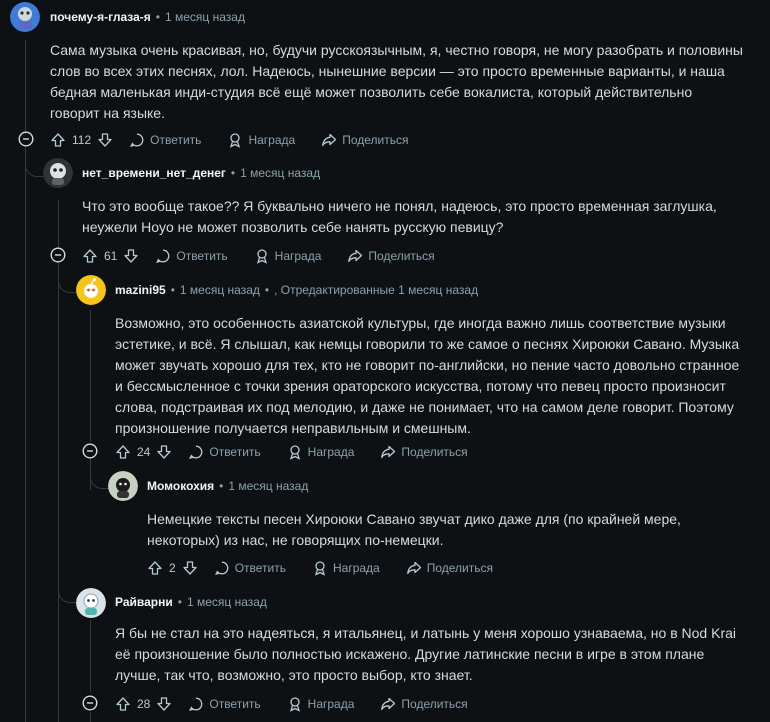  What do you see at coordinates (180, 486) in the screenshot?
I see `comment-author: Момокохия` at bounding box center [180, 486].